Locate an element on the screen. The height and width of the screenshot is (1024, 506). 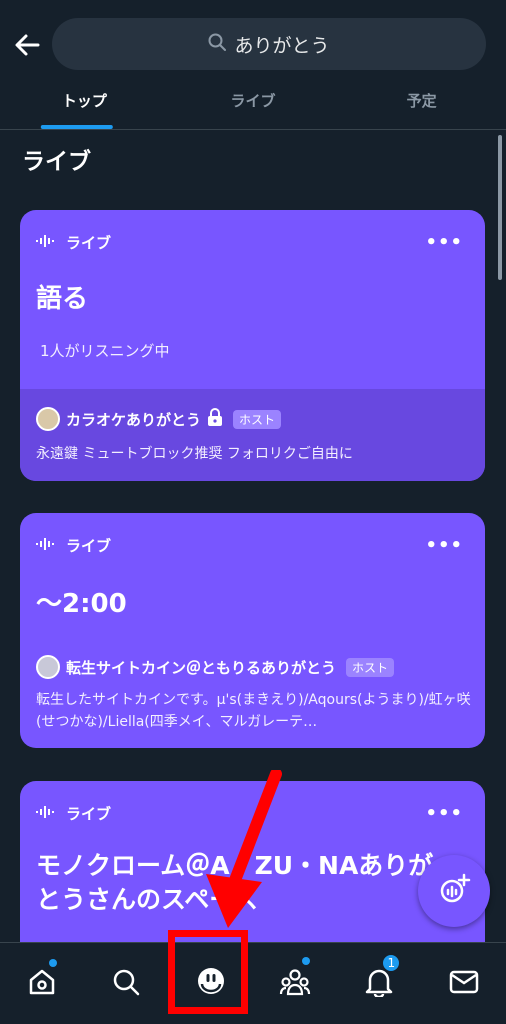
nav-messages is located at coordinates (464, 983).